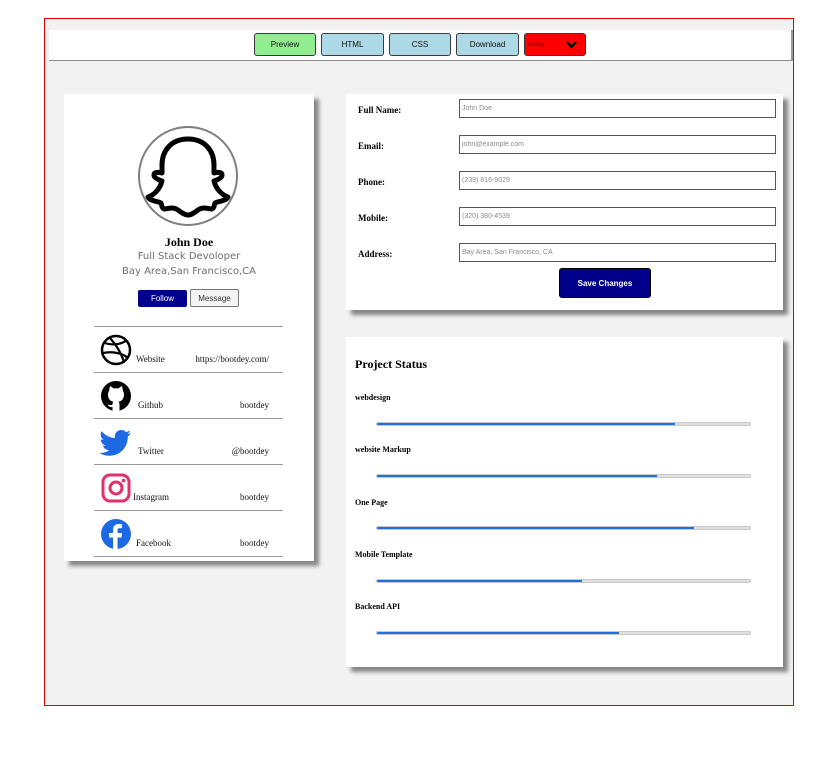  I want to click on social-label-twitter: Twitter, so click(151, 451).